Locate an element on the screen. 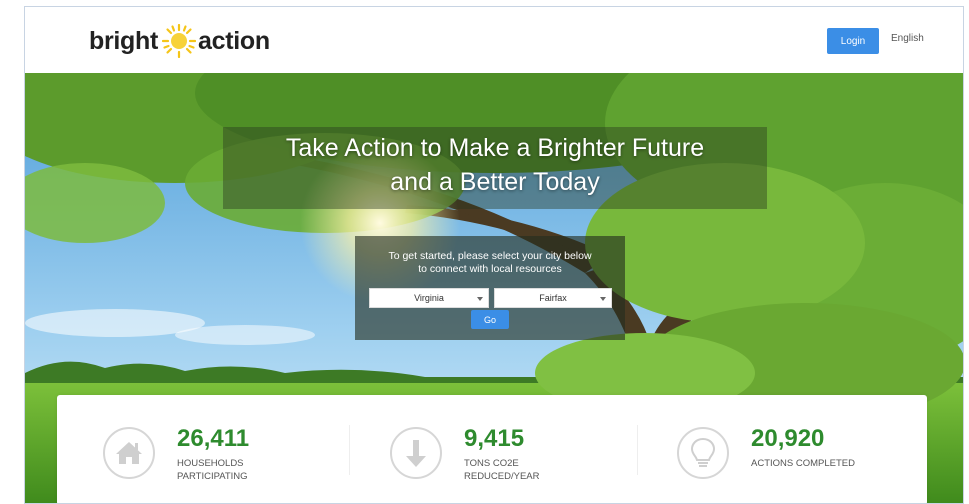  stat-actions: 20,920 ACTIONS COMPLETED is located at coordinates (787, 453).